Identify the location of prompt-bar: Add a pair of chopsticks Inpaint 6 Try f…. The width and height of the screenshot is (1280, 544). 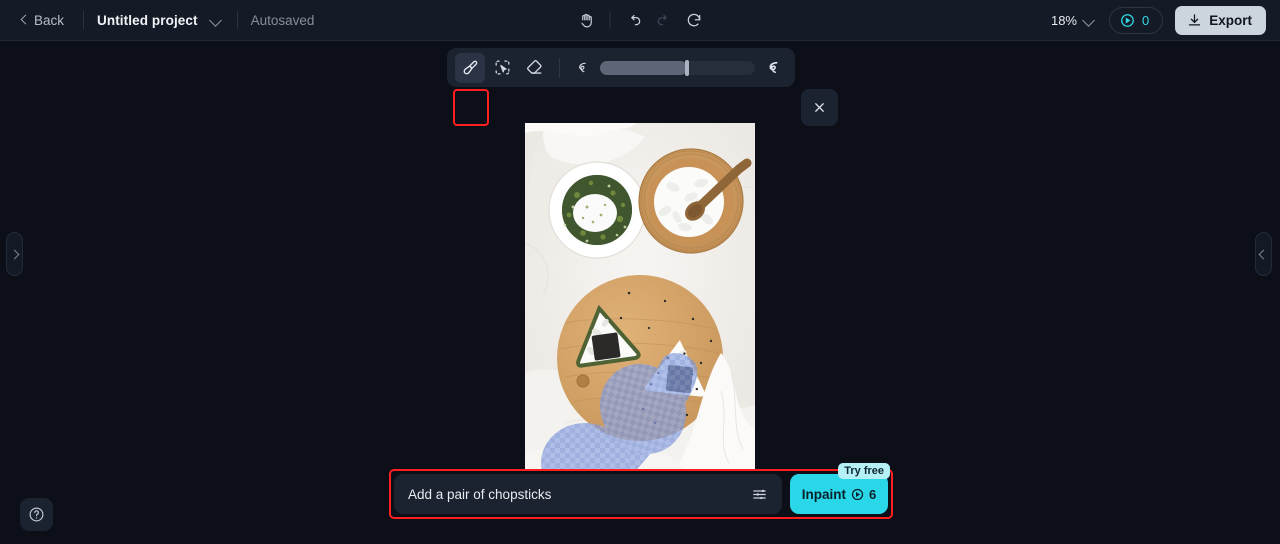
(642, 488).